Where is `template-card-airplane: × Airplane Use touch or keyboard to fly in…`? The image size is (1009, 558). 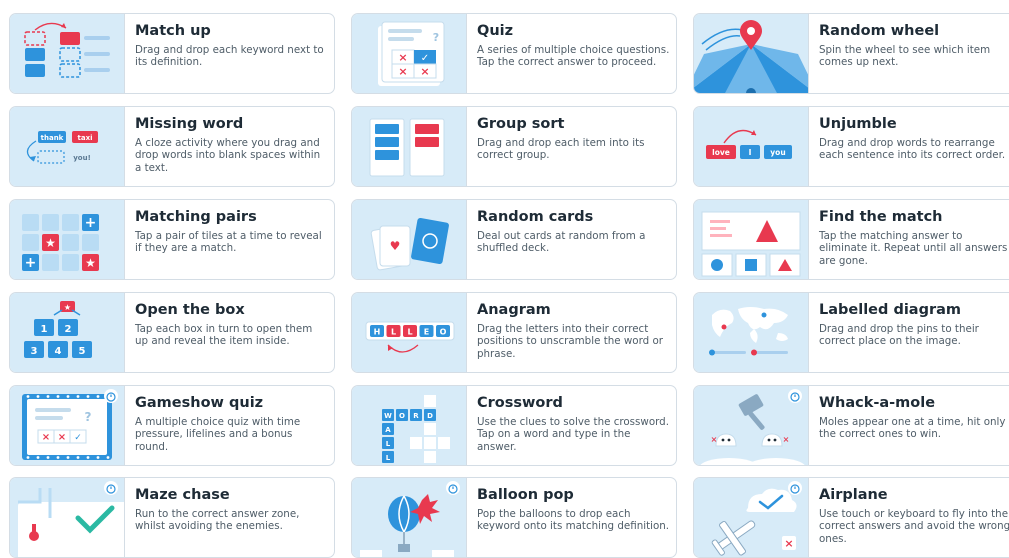 template-card-airplane: × Airplane Use touch or keyboard to fly in… is located at coordinates (851, 517).